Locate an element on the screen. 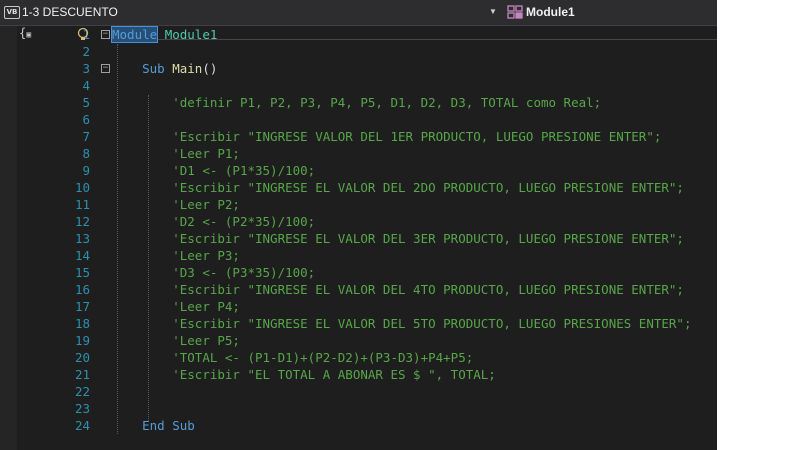 Image resolution: width=800 pixels, height=450 pixels. code-line: 8 'Leer P1; is located at coordinates (367, 153).